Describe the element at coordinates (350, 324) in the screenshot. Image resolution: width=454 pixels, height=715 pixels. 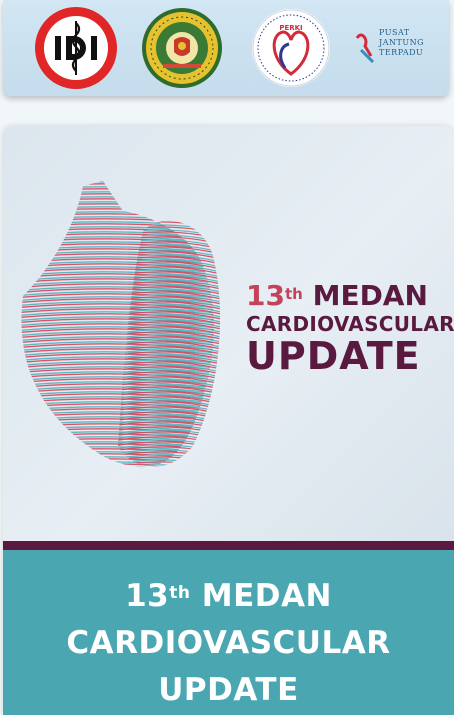
I see `artwork-title-line2: CARDIOVASCULAR` at that location.